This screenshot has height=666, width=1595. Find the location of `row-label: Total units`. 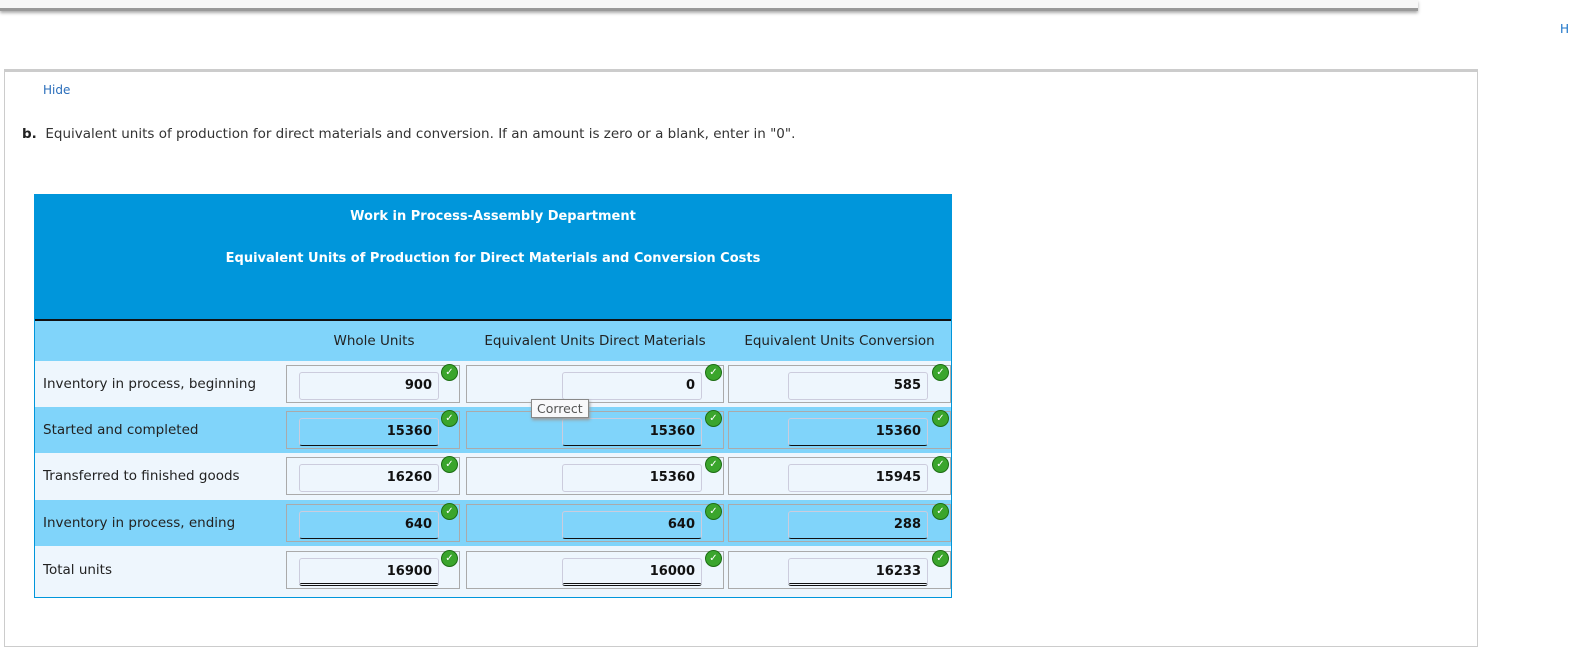

row-label: Total units is located at coordinates (78, 570).